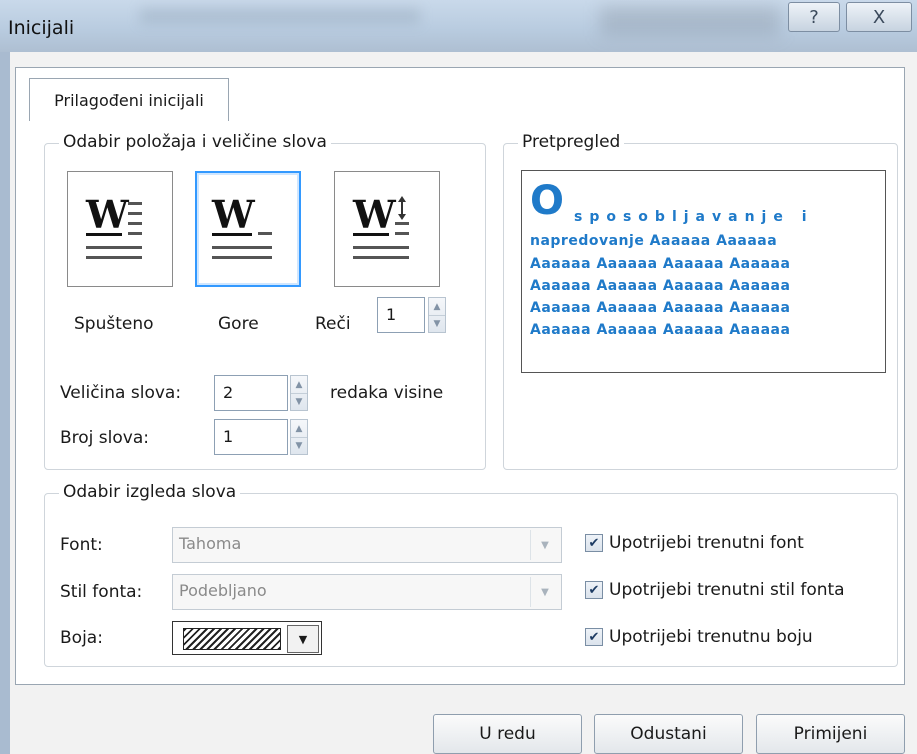  I want to click on window-title: Inicijali, so click(41, 28).